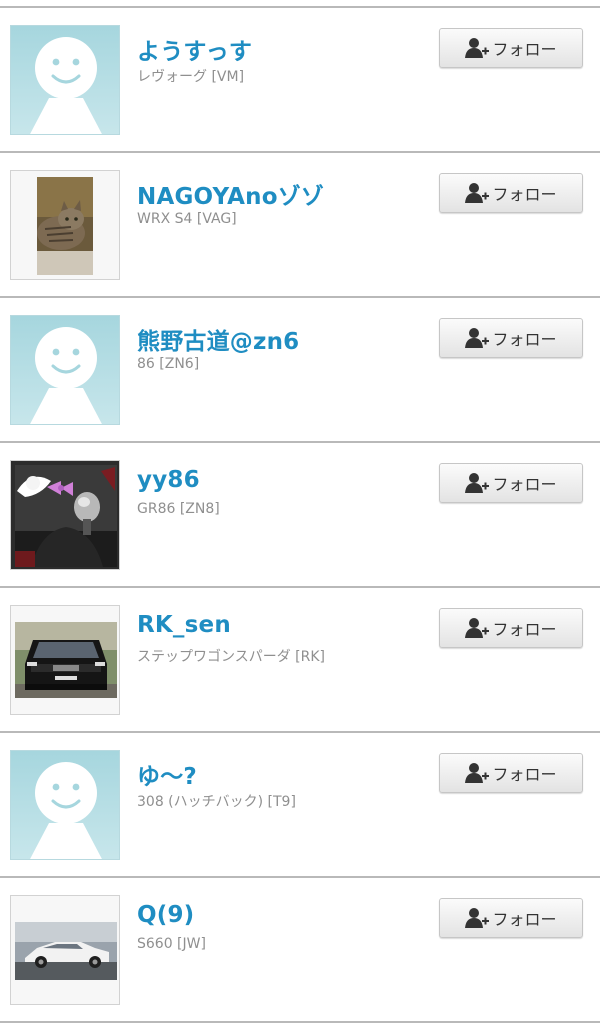 The width and height of the screenshot is (600, 1024). Describe the element at coordinates (178, 509) in the screenshot. I see `user-car: GR86 [ZN8]` at that location.